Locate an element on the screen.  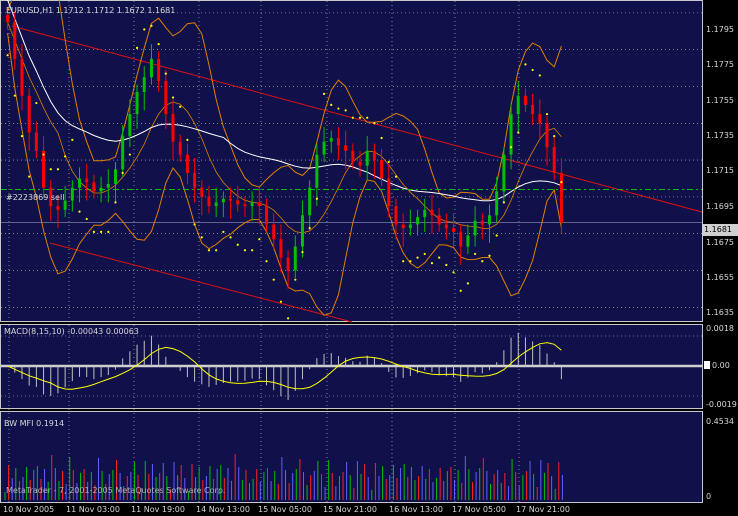
time-tick: 16 Nov 13:00 is located at coordinates (416, 509).